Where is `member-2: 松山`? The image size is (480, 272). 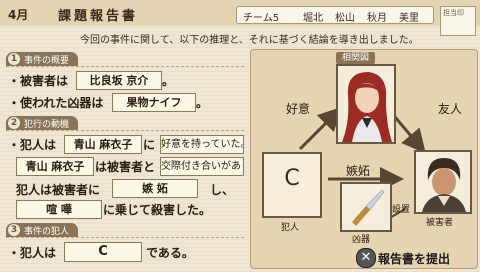
member-2: 松山 is located at coordinates (345, 18).